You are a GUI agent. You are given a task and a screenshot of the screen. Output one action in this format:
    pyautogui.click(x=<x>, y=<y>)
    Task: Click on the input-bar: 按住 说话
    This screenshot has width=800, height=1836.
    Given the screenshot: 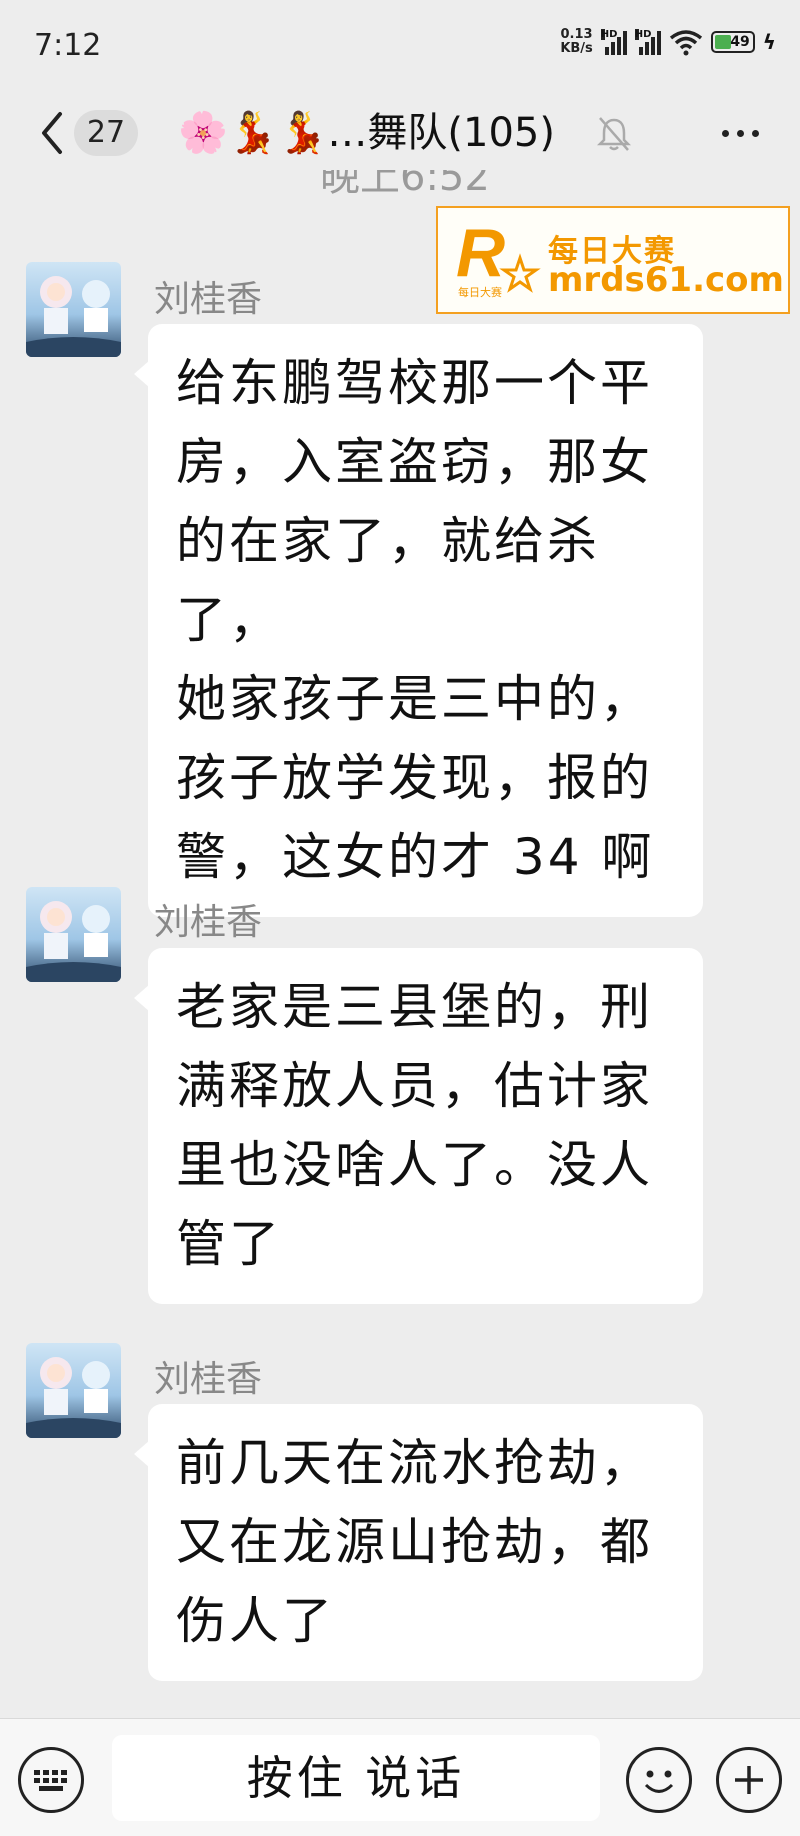 What is the action you would take?
    pyautogui.click(x=400, y=1777)
    